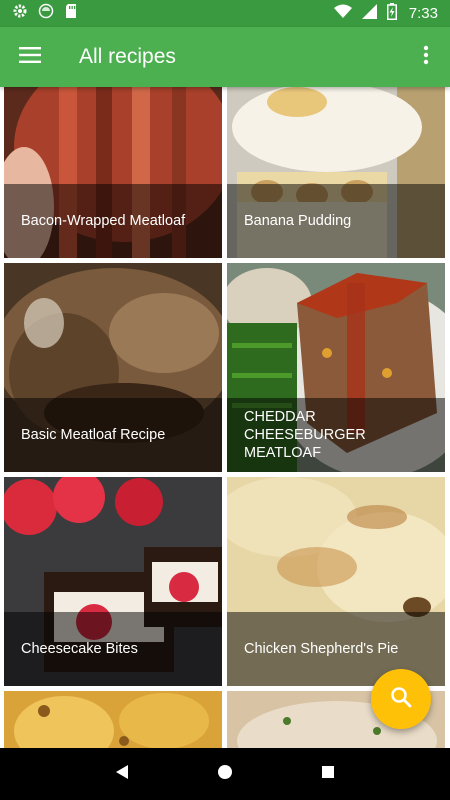 This screenshot has height=800, width=450. Describe the element at coordinates (225, 13) in the screenshot. I see `status-bar: 7:33` at that location.